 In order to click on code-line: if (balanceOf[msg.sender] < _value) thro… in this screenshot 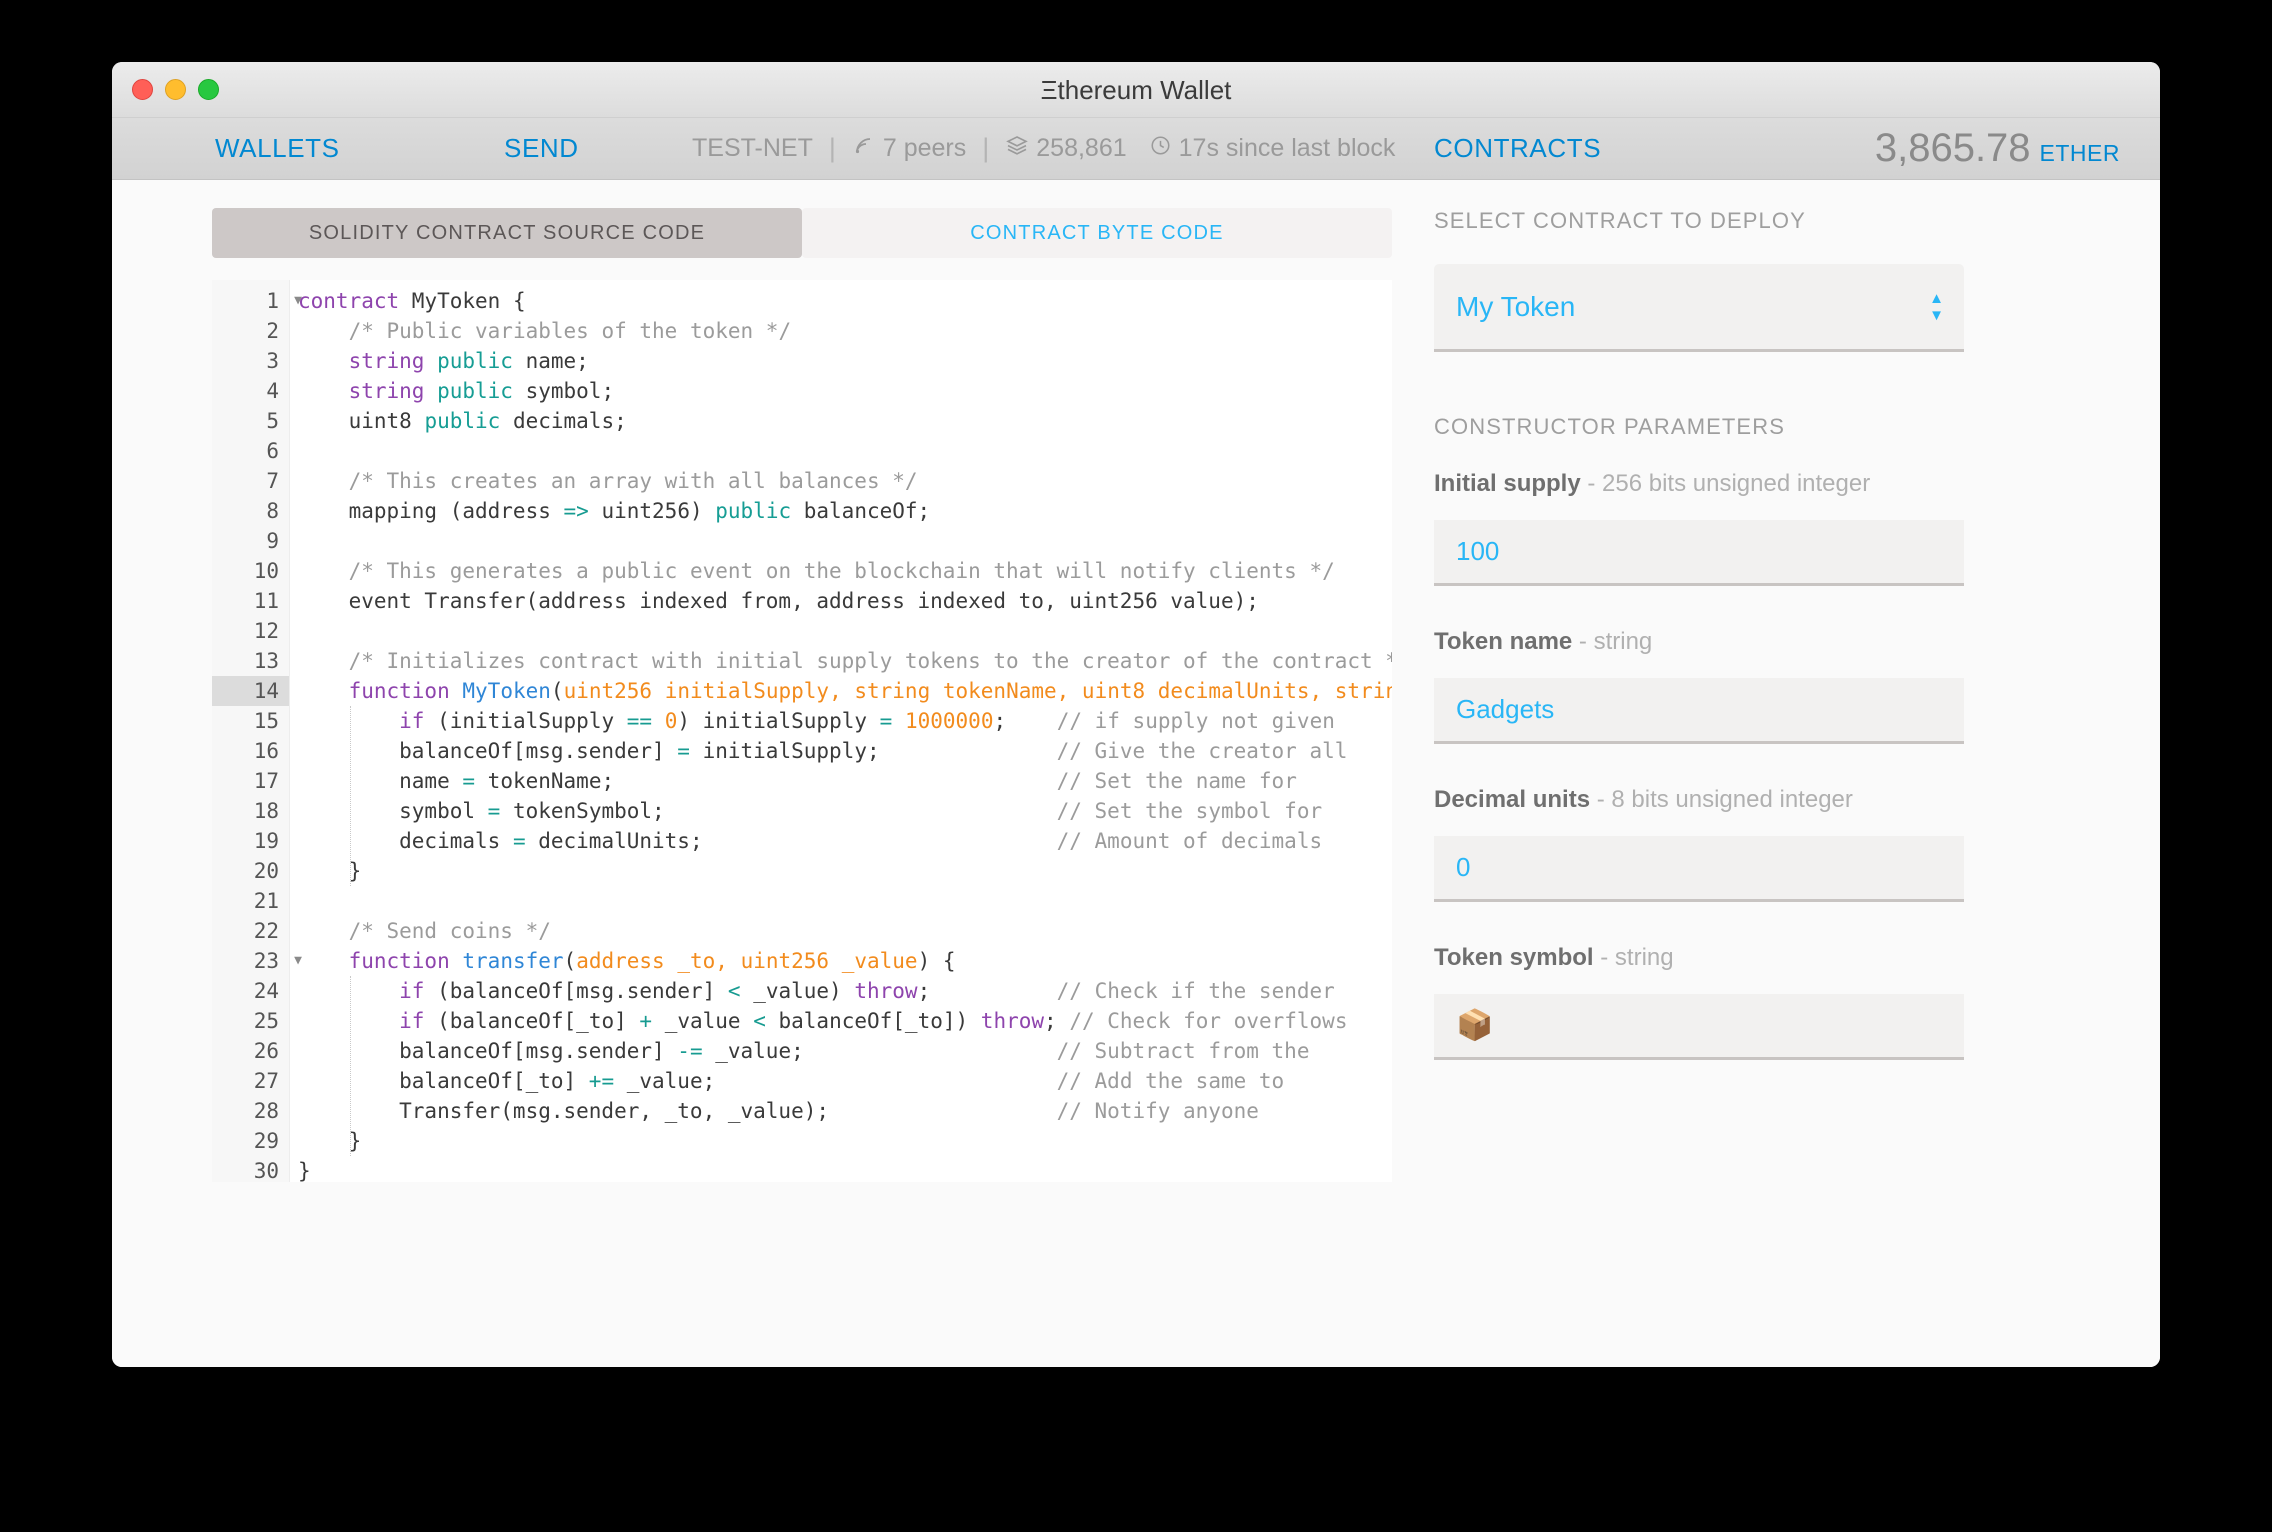, I will do `click(841, 991)`.